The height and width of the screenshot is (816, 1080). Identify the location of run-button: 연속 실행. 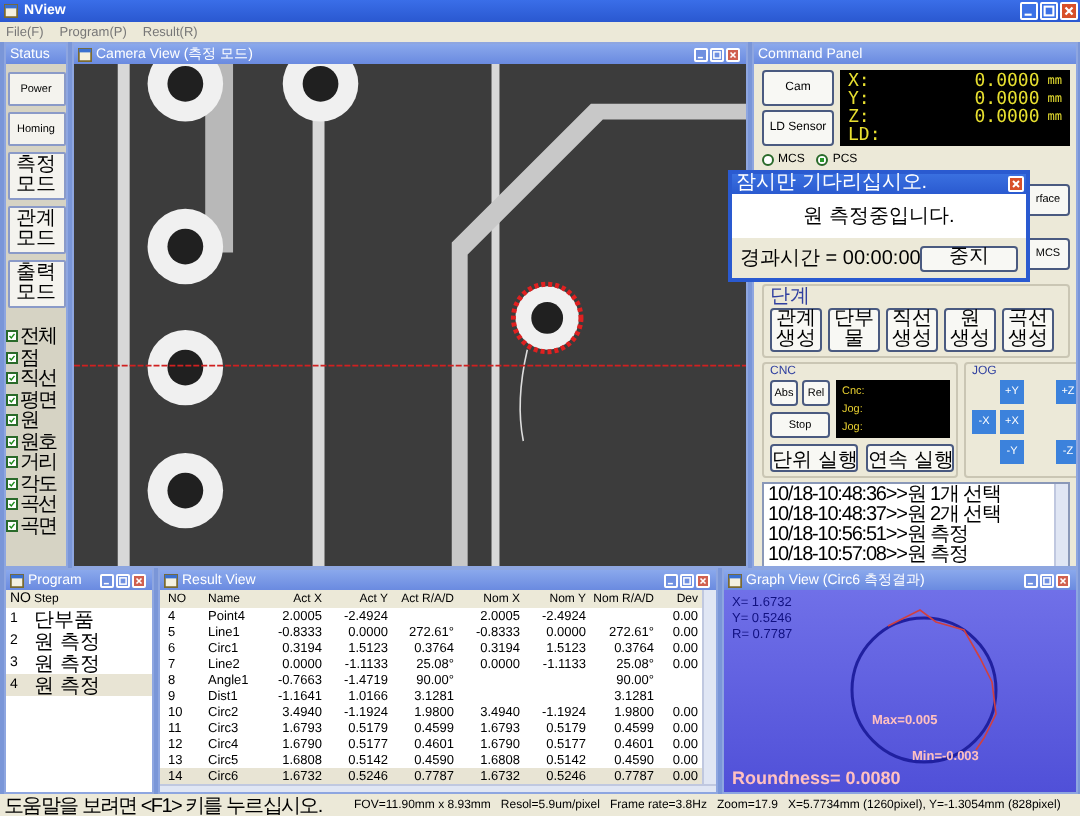
(910, 458).